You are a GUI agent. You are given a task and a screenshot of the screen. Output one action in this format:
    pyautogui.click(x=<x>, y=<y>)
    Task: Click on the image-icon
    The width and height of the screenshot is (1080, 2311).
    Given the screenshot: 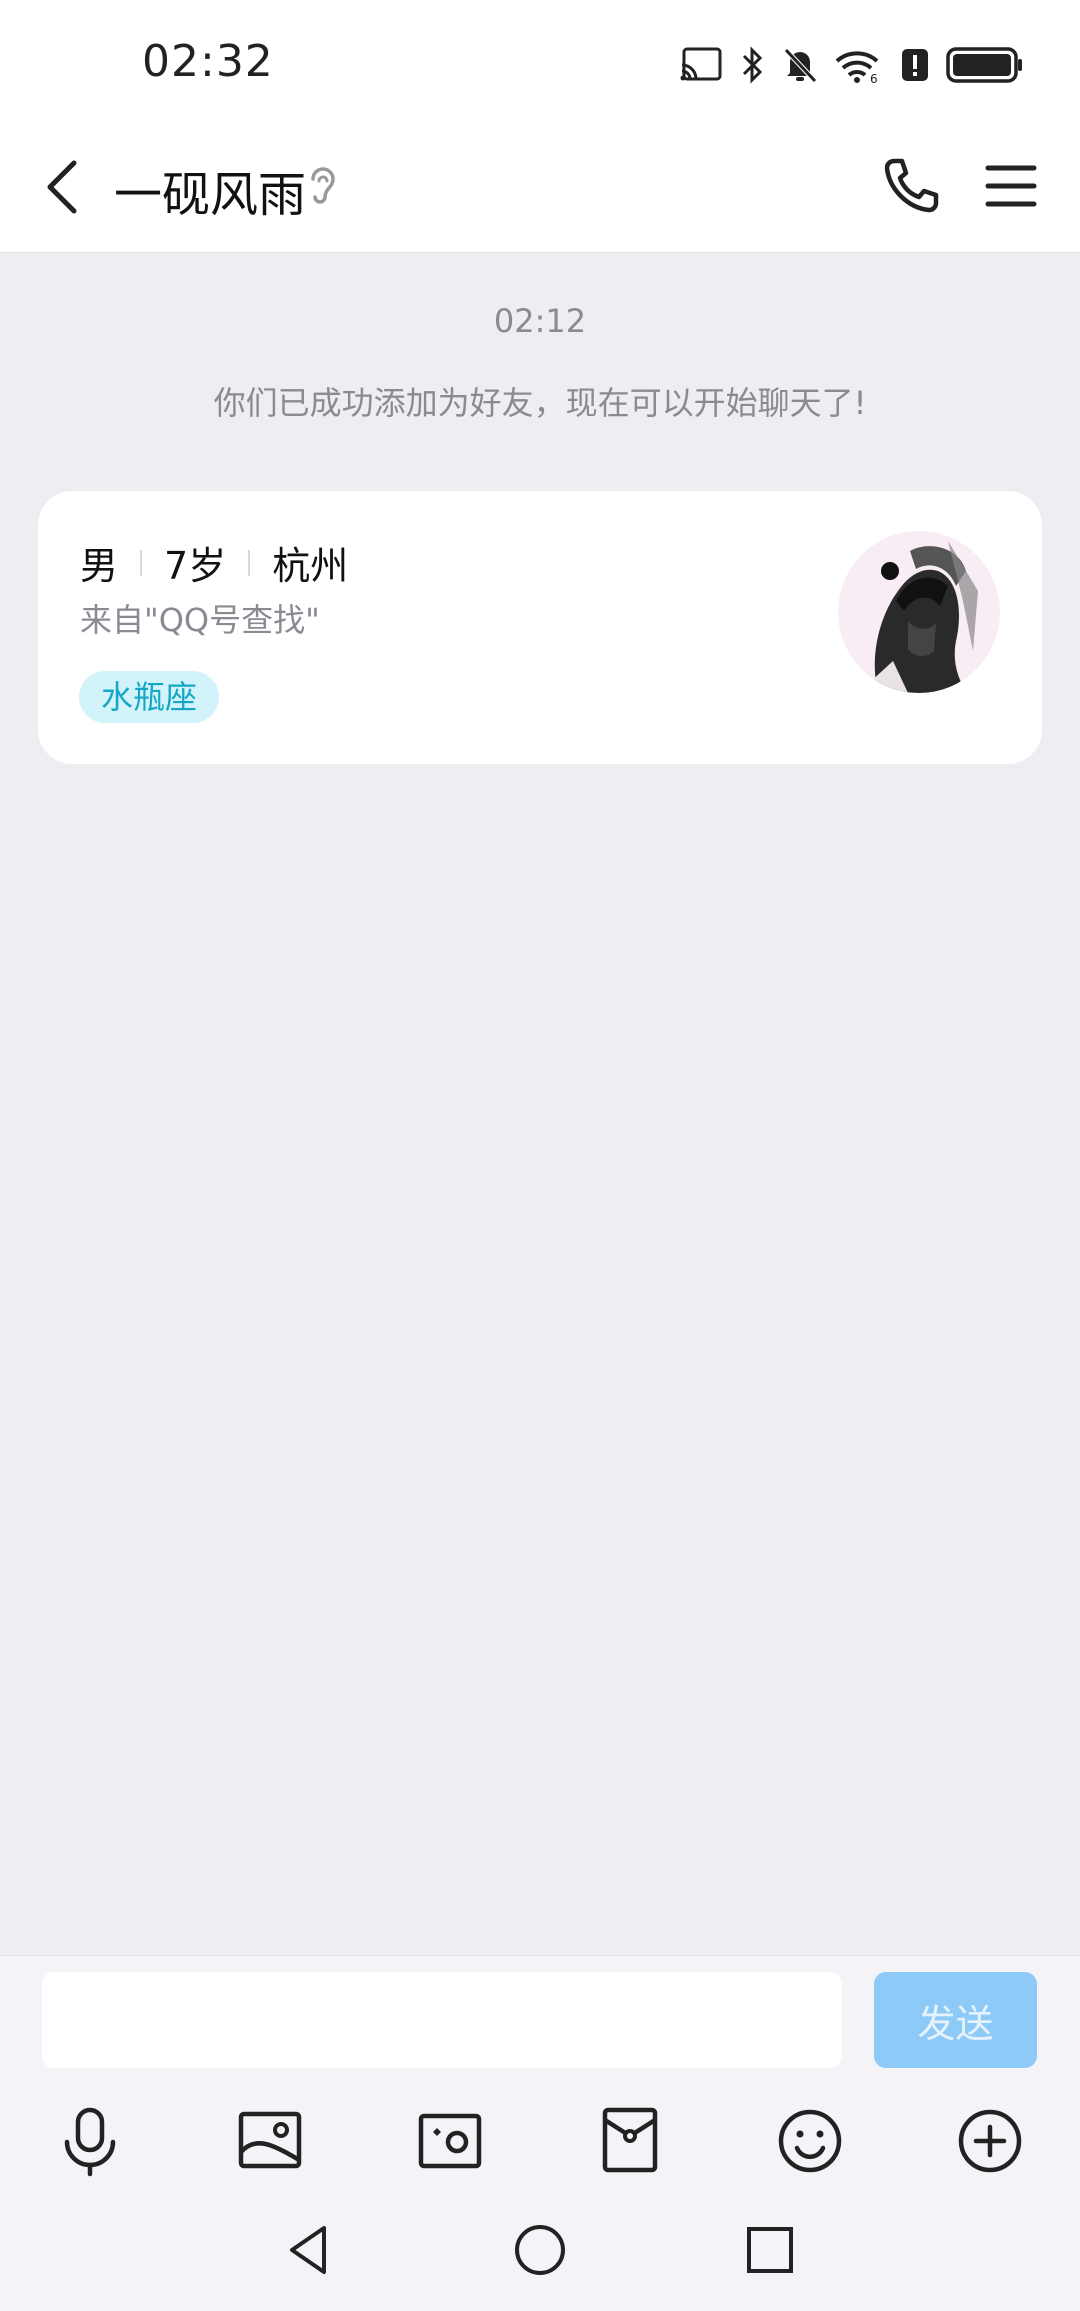 What is the action you would take?
    pyautogui.click(x=270, y=2140)
    